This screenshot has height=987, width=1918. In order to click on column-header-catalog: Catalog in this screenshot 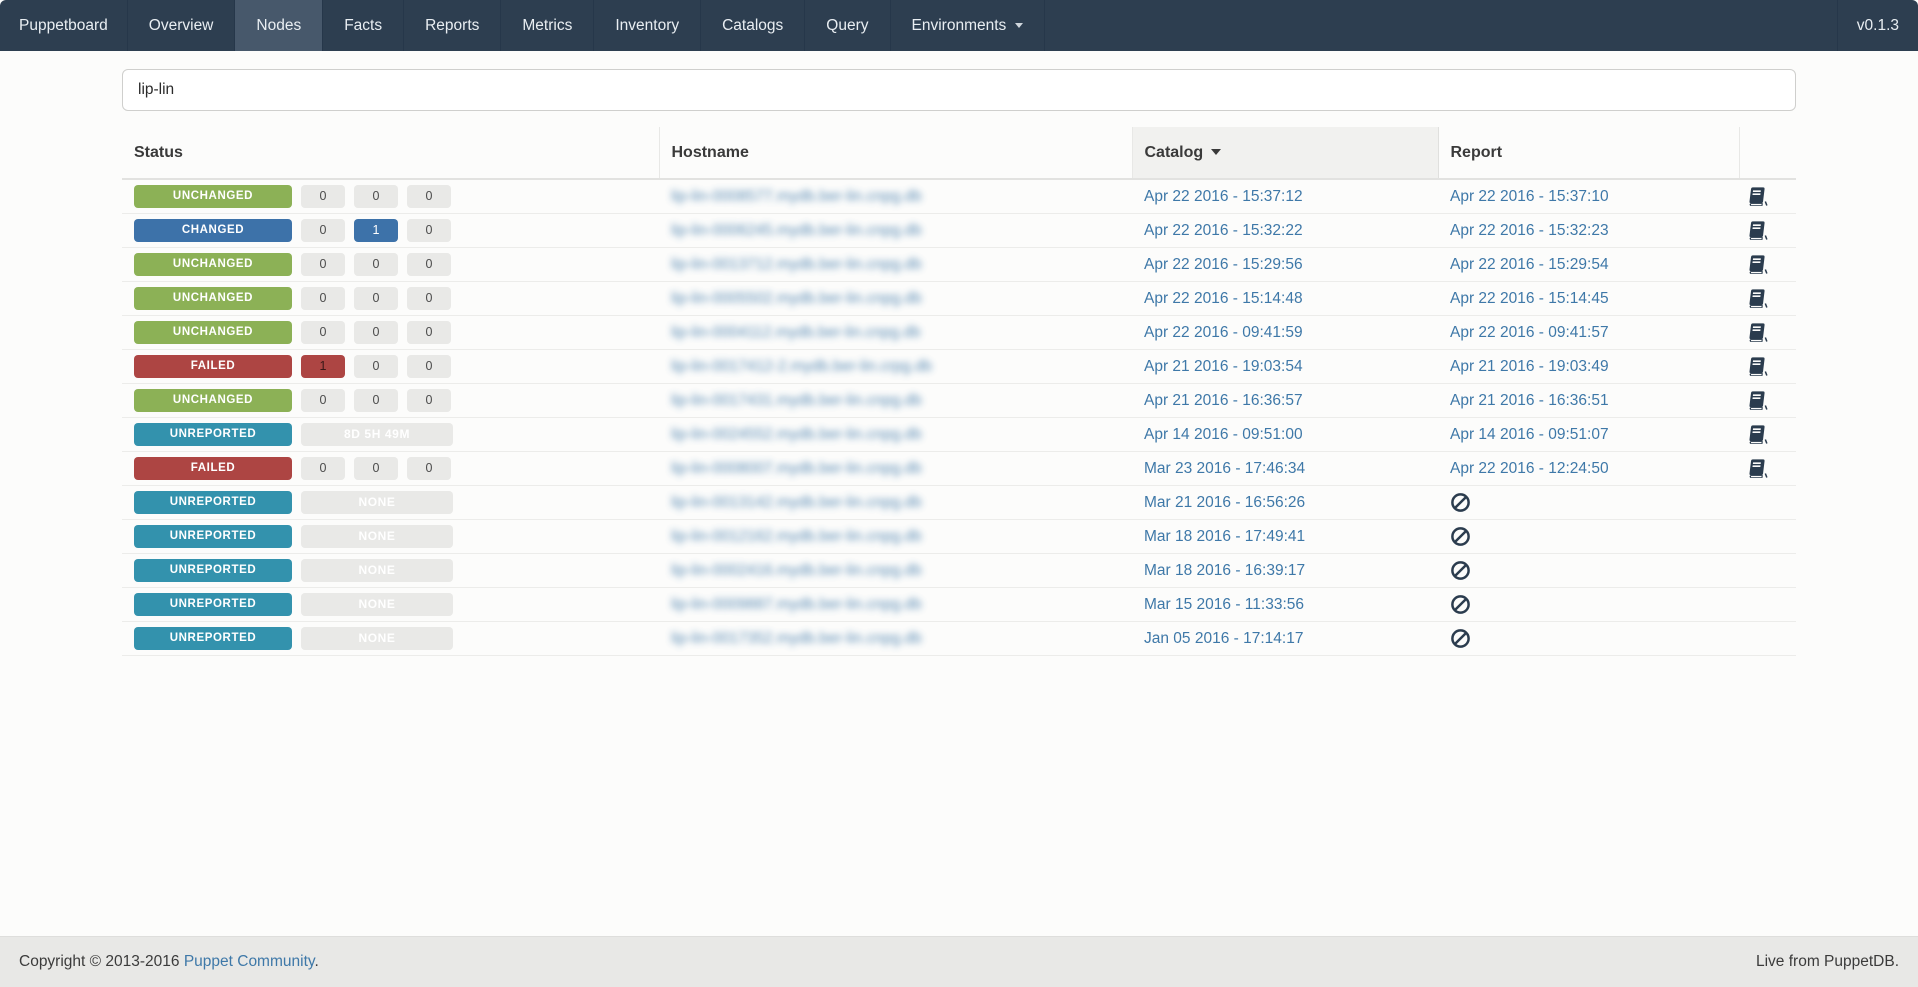, I will do `click(1285, 153)`.